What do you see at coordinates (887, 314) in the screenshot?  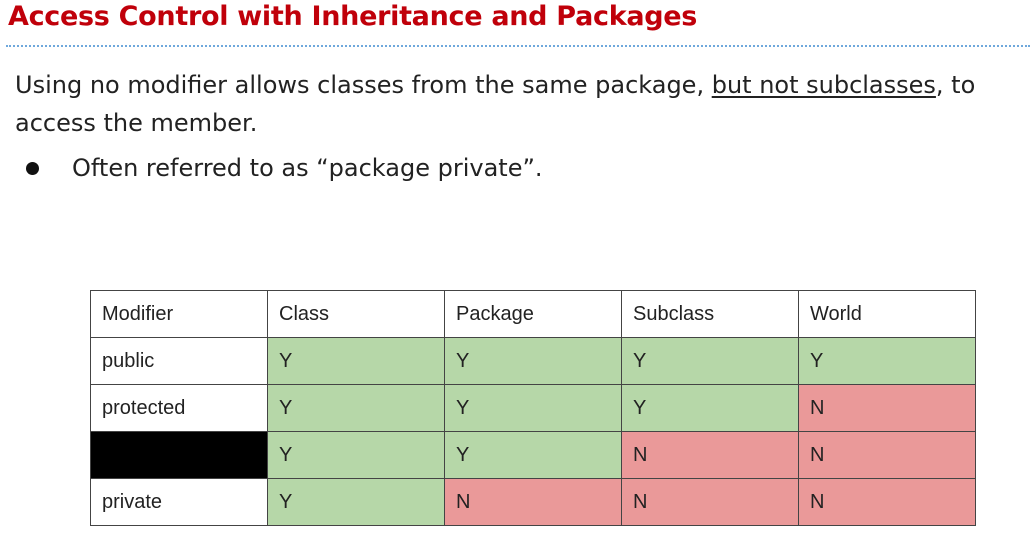 I see `header-world: World` at bounding box center [887, 314].